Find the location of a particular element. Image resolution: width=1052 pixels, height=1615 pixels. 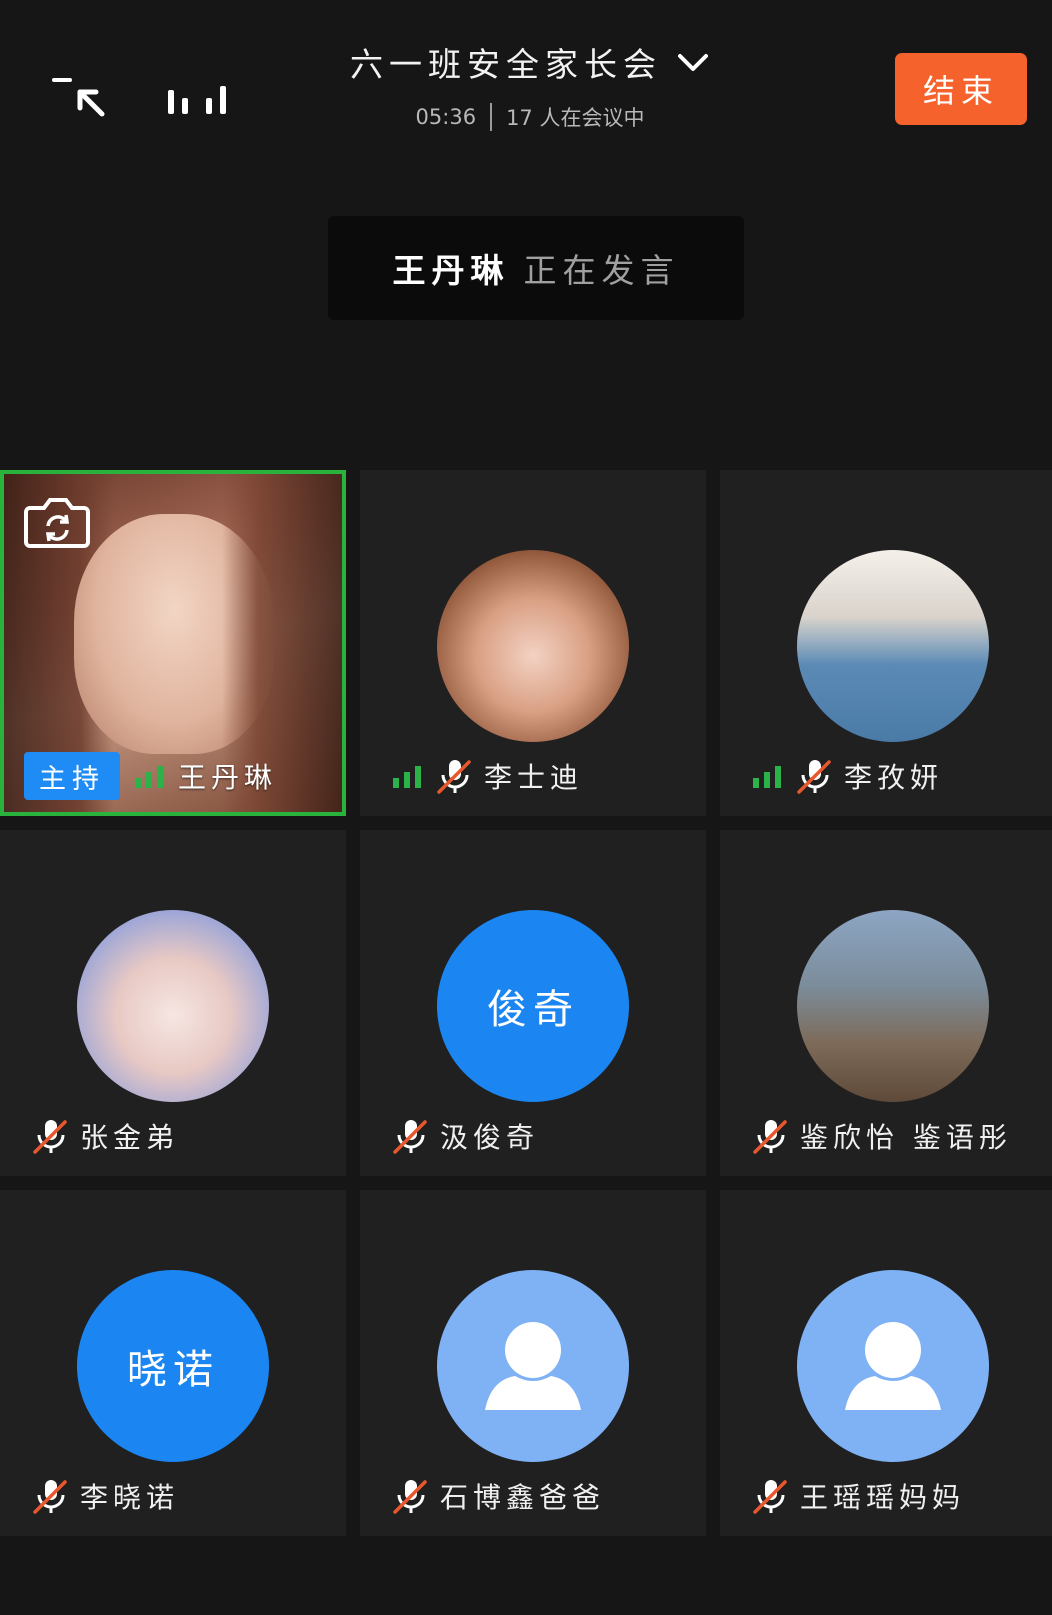

end-meeting-button: 结束 is located at coordinates (961, 89).